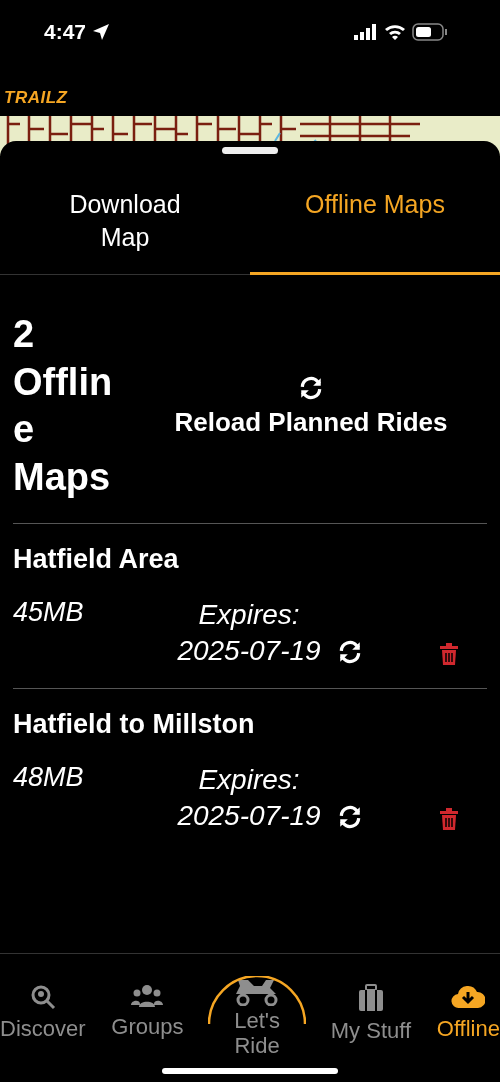 The image size is (500, 1082). Describe the element at coordinates (370, 998) in the screenshot. I see `luggage-icon` at that location.